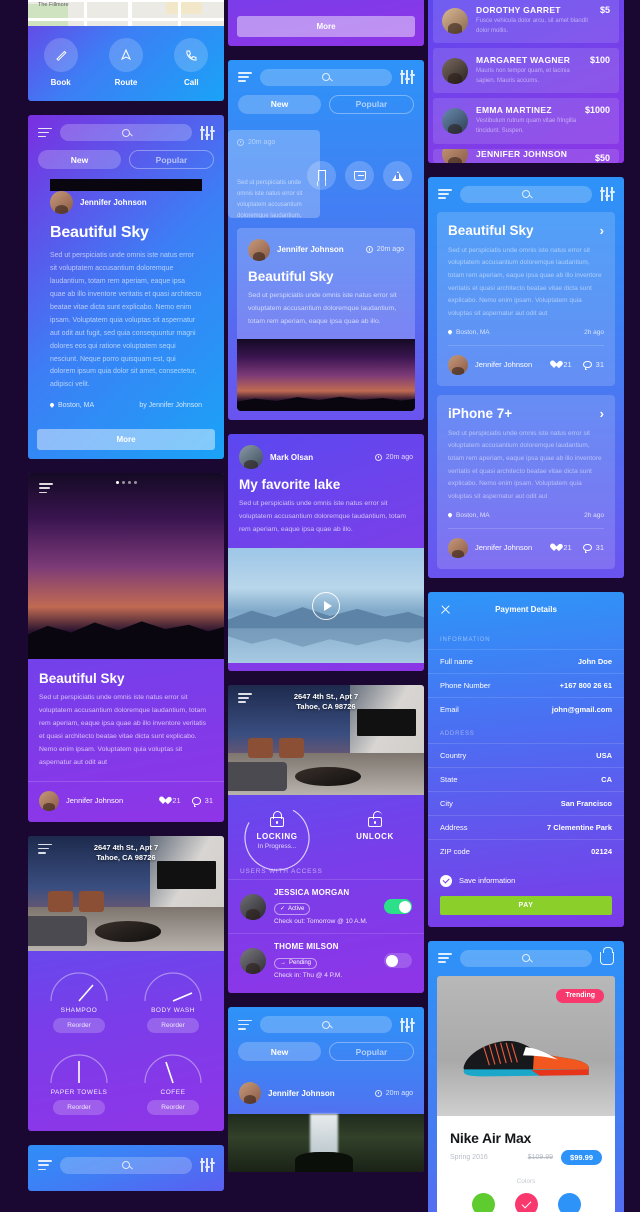 The image size is (640, 1212). What do you see at coordinates (465, 639) in the screenshot?
I see `section-information: INFORMATION` at bounding box center [465, 639].